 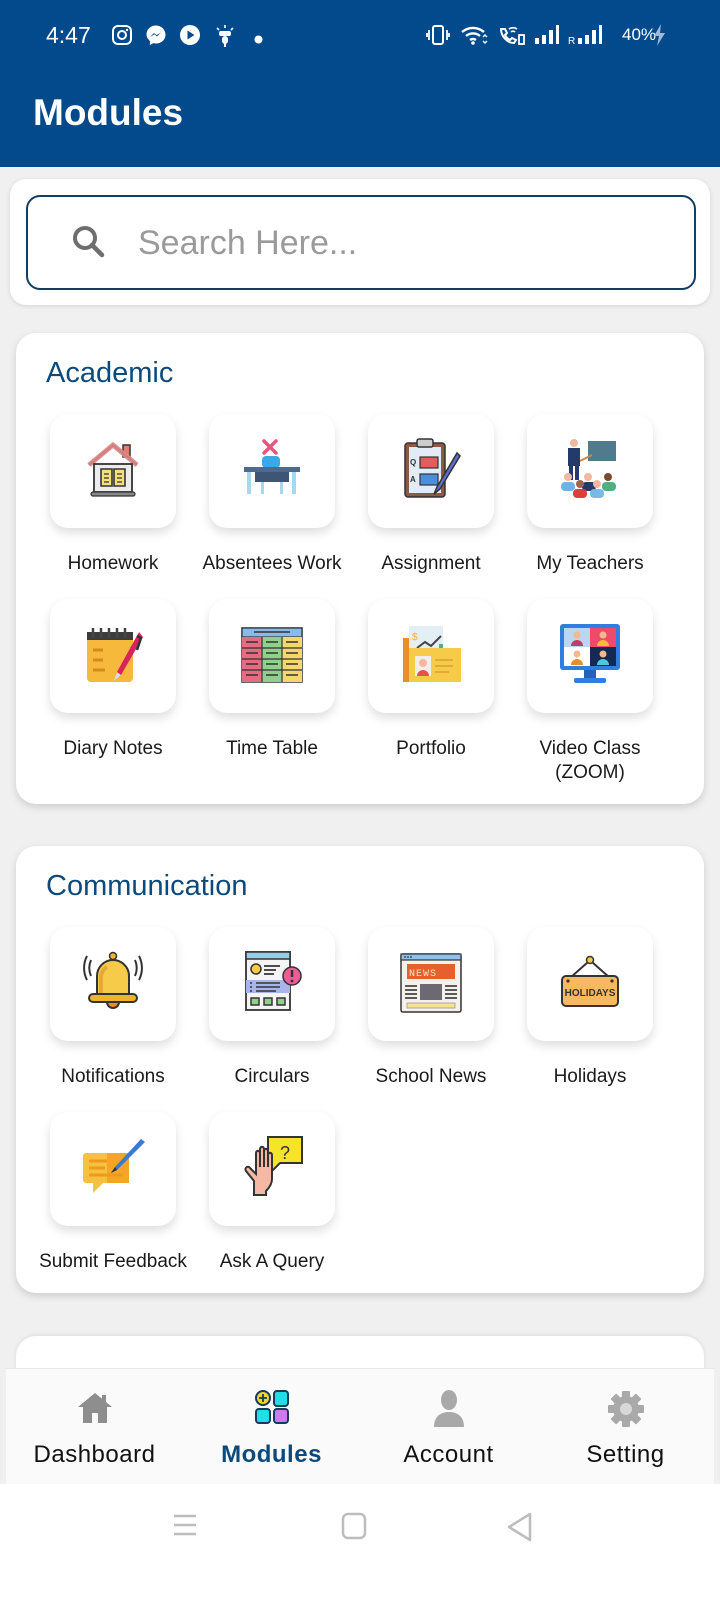 I want to click on module-notifications: Notifications, so click(x=113, y=1008).